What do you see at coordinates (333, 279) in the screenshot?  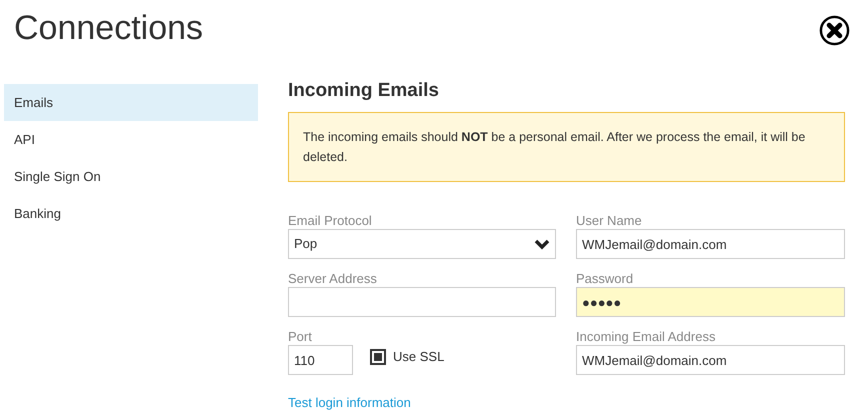 I see `field-label: Server Address` at bounding box center [333, 279].